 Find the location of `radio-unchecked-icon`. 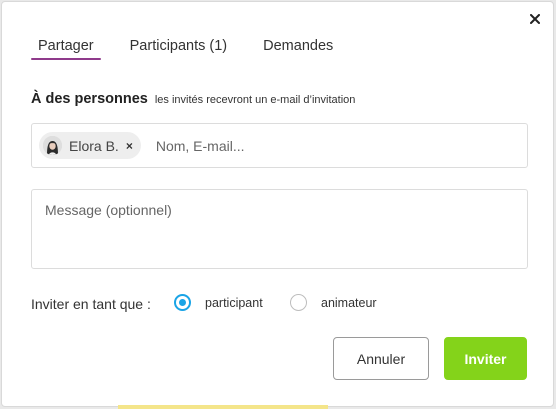

radio-unchecked-icon is located at coordinates (298, 302).